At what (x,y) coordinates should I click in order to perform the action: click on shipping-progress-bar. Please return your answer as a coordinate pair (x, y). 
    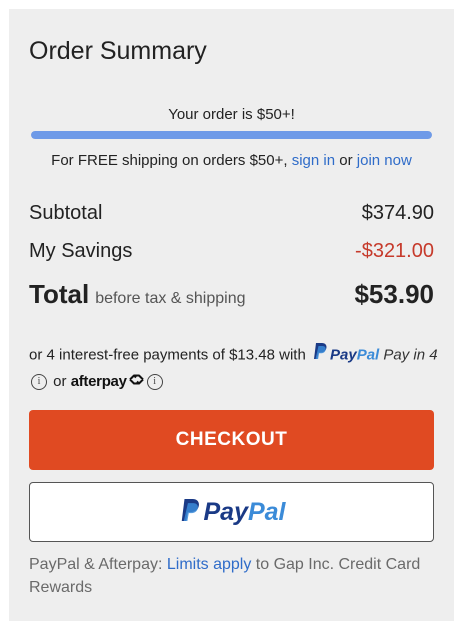
    Looking at the image, I should click on (231, 135).